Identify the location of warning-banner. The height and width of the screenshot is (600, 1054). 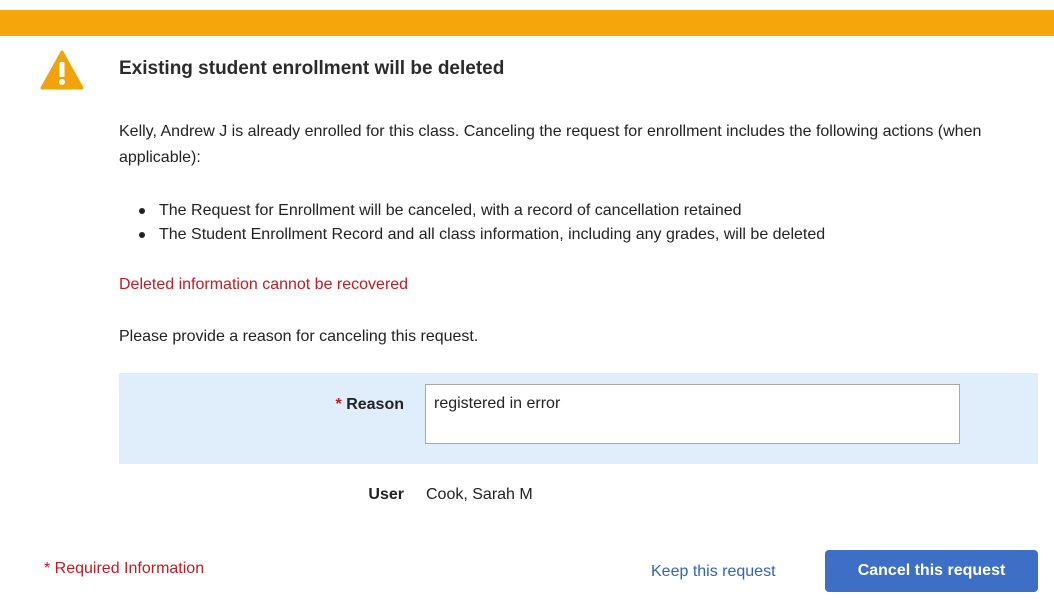
(527, 23).